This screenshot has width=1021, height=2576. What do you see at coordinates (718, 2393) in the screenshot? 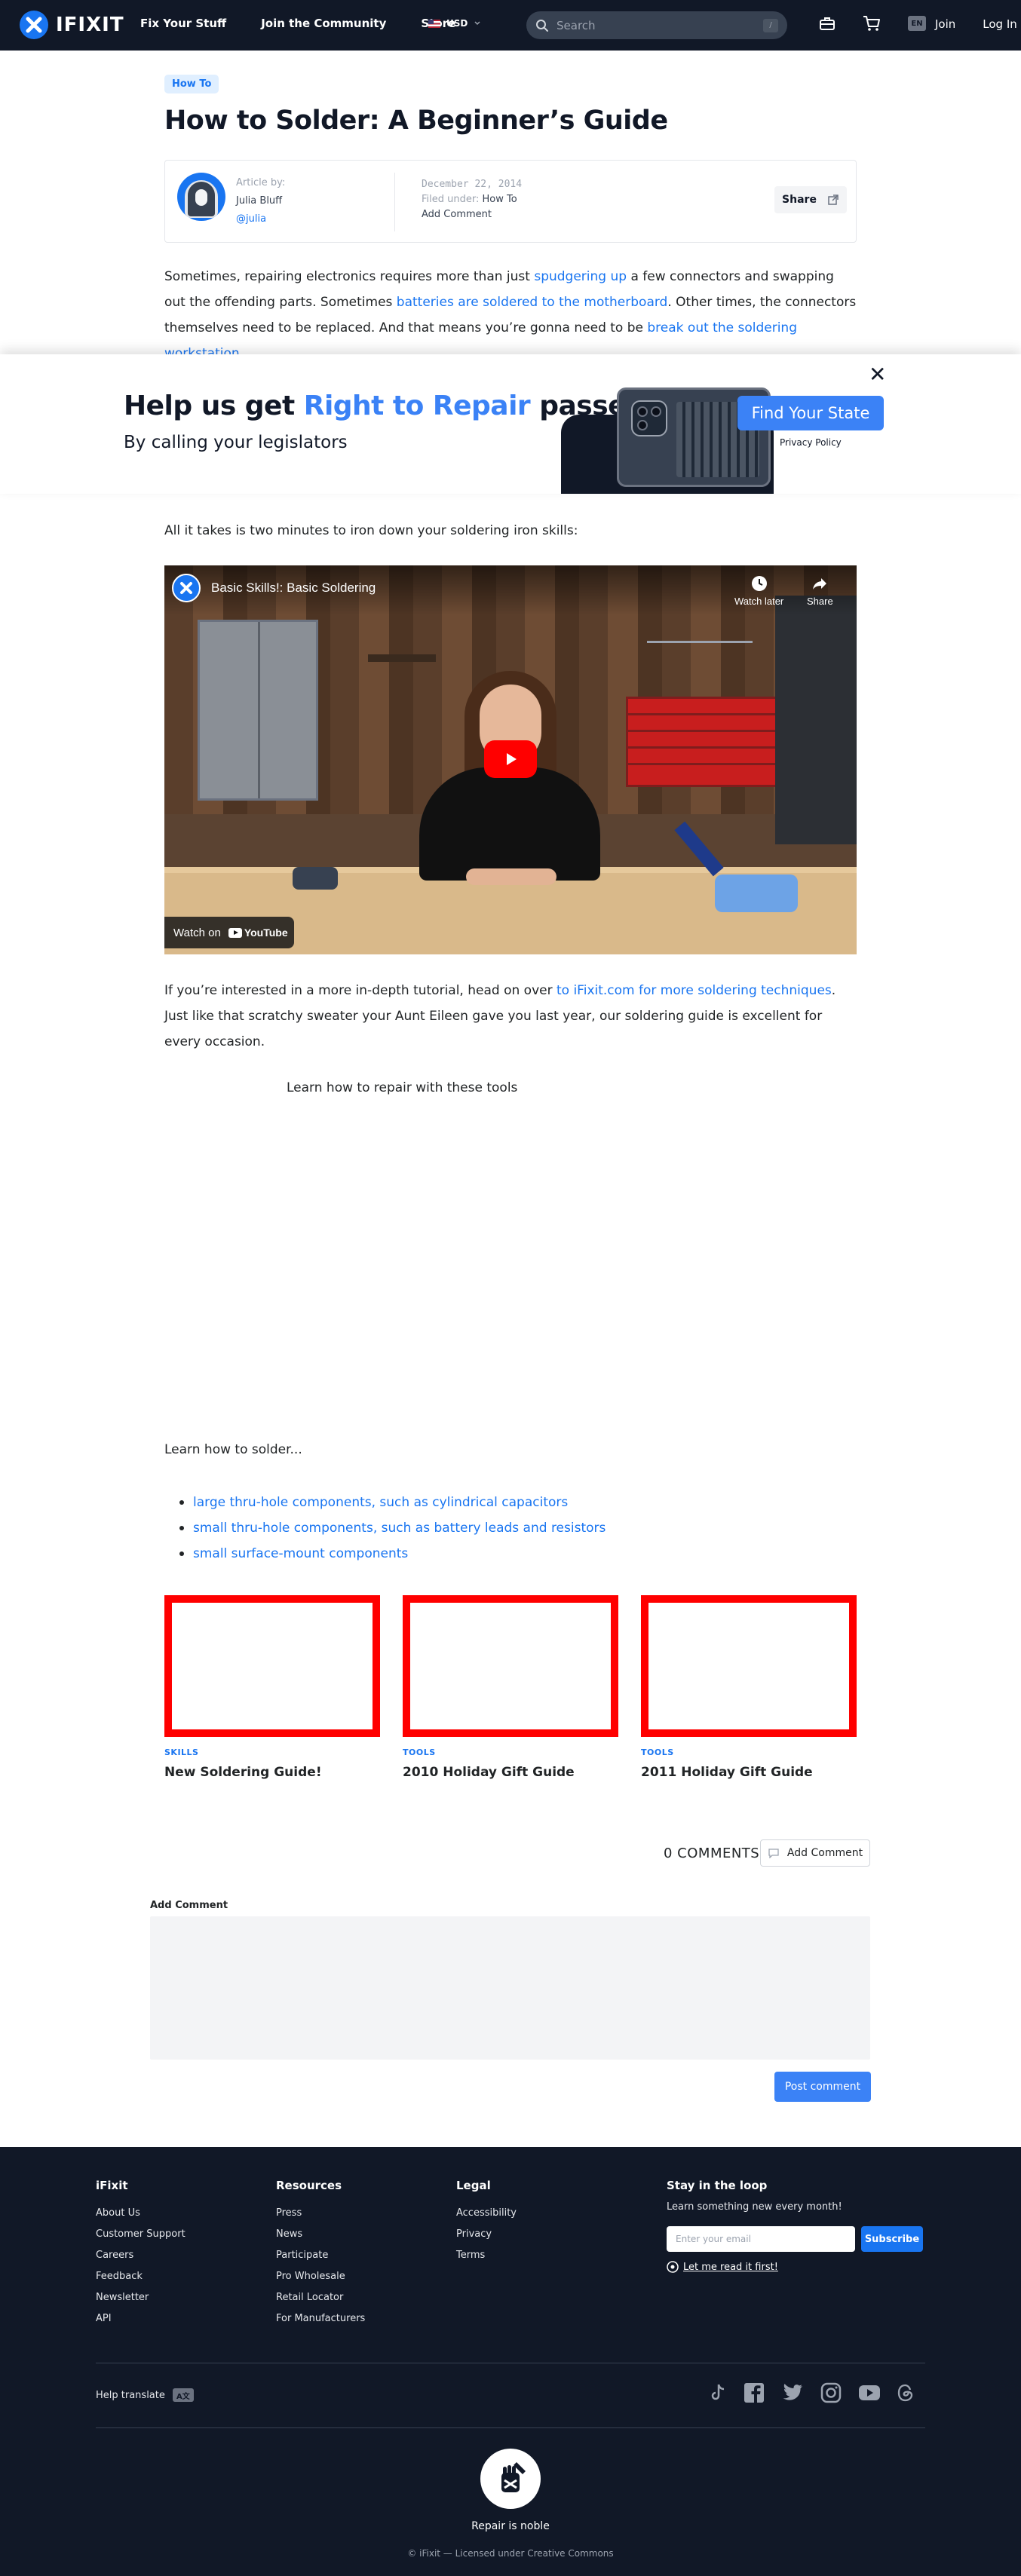
I see `tiktok-icon` at bounding box center [718, 2393].